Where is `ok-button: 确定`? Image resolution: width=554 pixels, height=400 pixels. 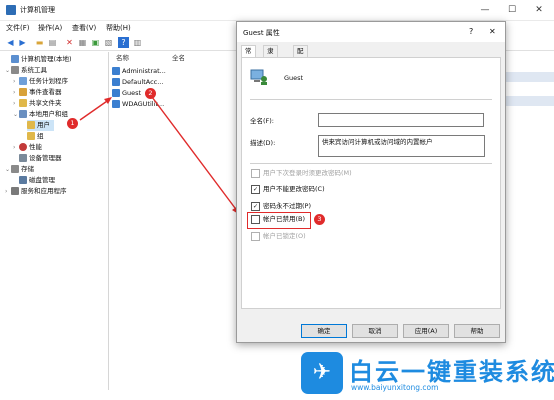 ok-button: 确定 is located at coordinates (324, 331).